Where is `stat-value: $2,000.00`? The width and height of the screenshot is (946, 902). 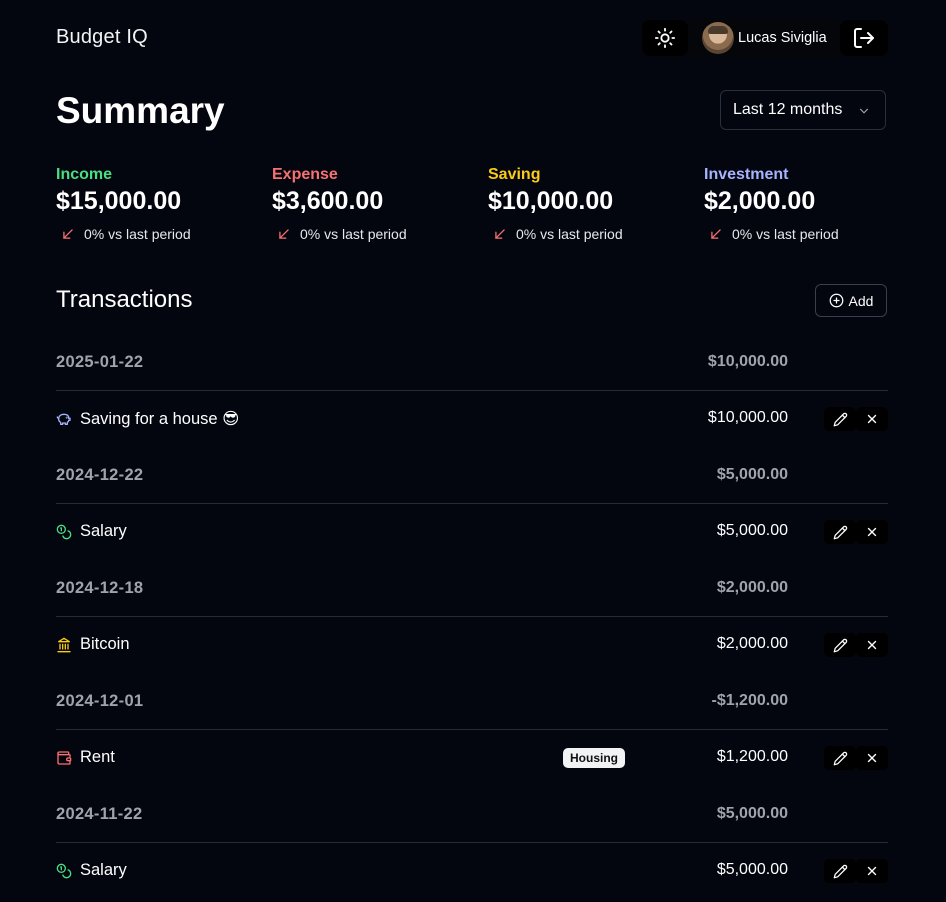 stat-value: $2,000.00 is located at coordinates (760, 201).